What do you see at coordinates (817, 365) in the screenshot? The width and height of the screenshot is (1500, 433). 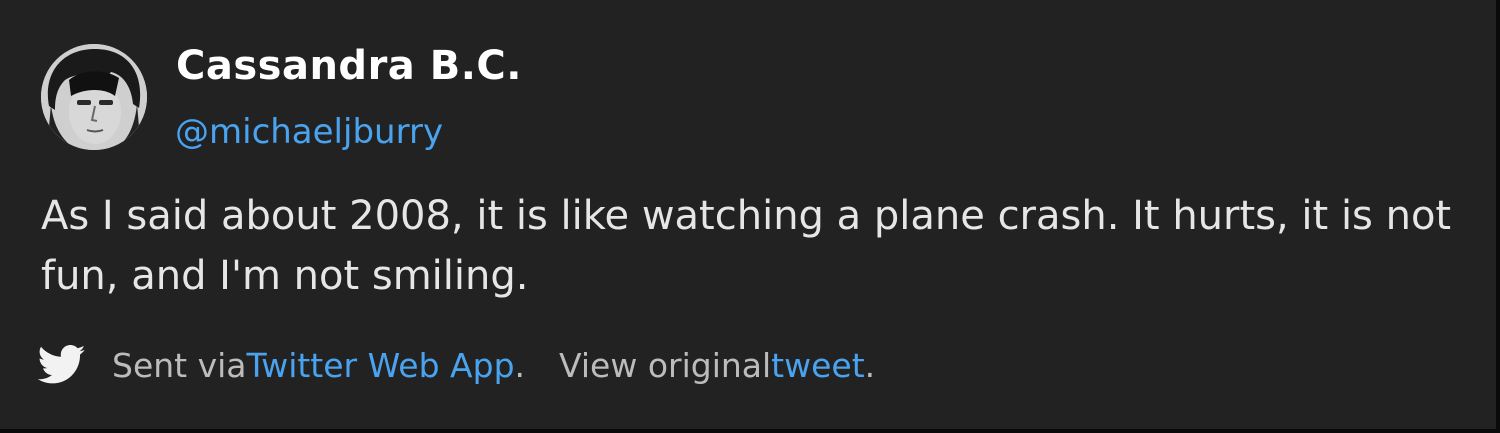 I see `view-tweet-link: tweet` at bounding box center [817, 365].